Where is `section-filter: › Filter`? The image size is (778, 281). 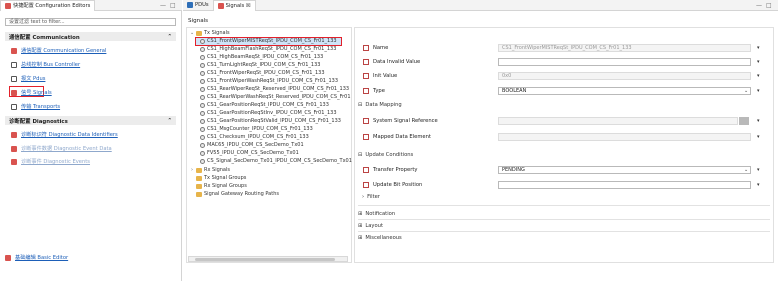
section-filter: › Filter is located at coordinates (371, 197).